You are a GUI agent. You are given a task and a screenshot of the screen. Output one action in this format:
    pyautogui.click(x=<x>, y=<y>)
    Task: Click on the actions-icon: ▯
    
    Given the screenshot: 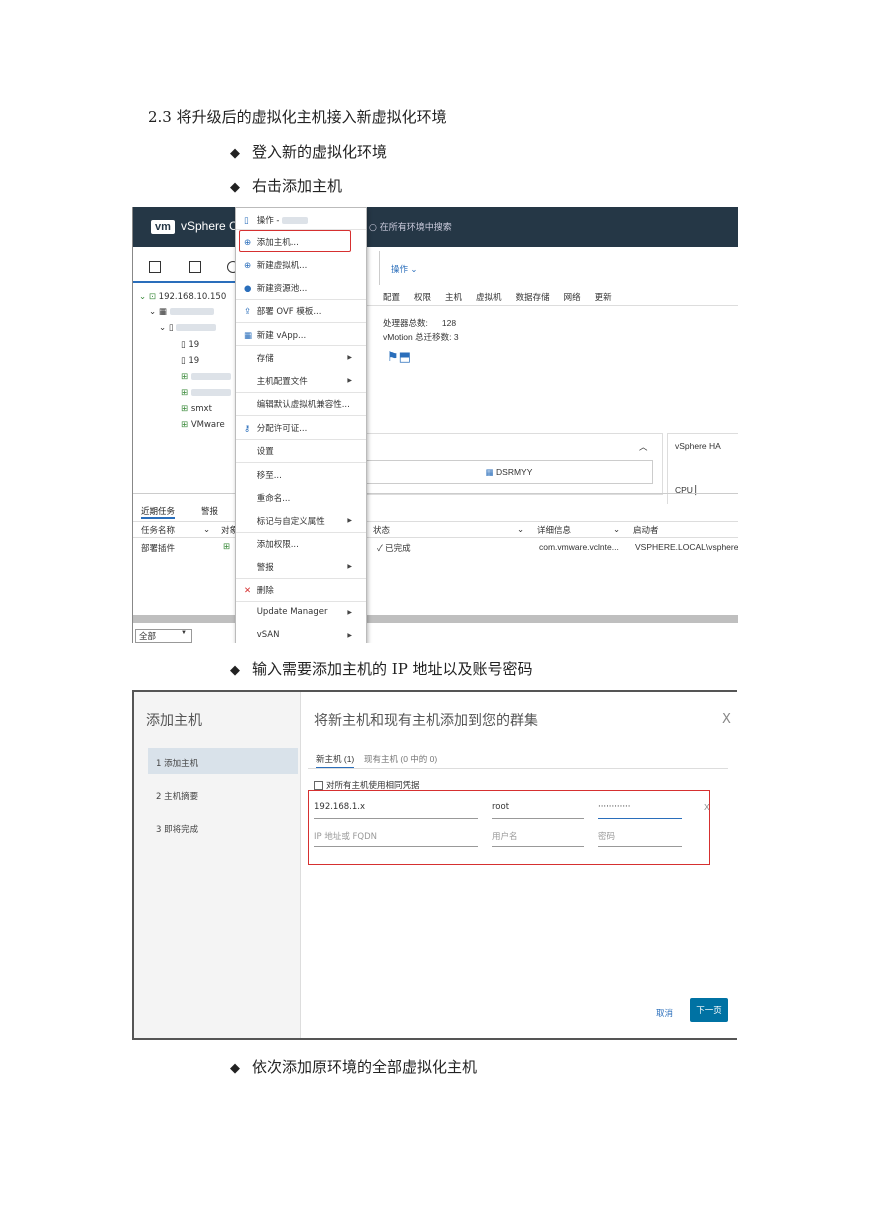 What is the action you would take?
    pyautogui.click(x=246, y=221)
    